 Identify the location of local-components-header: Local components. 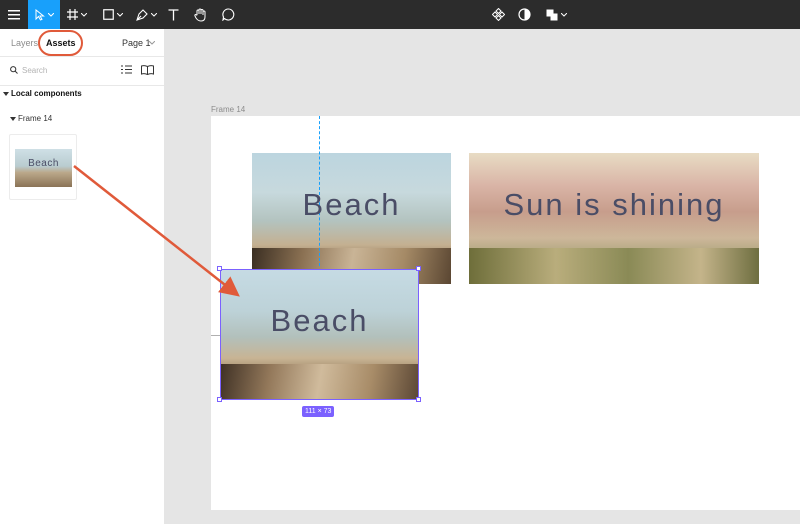
(46, 93).